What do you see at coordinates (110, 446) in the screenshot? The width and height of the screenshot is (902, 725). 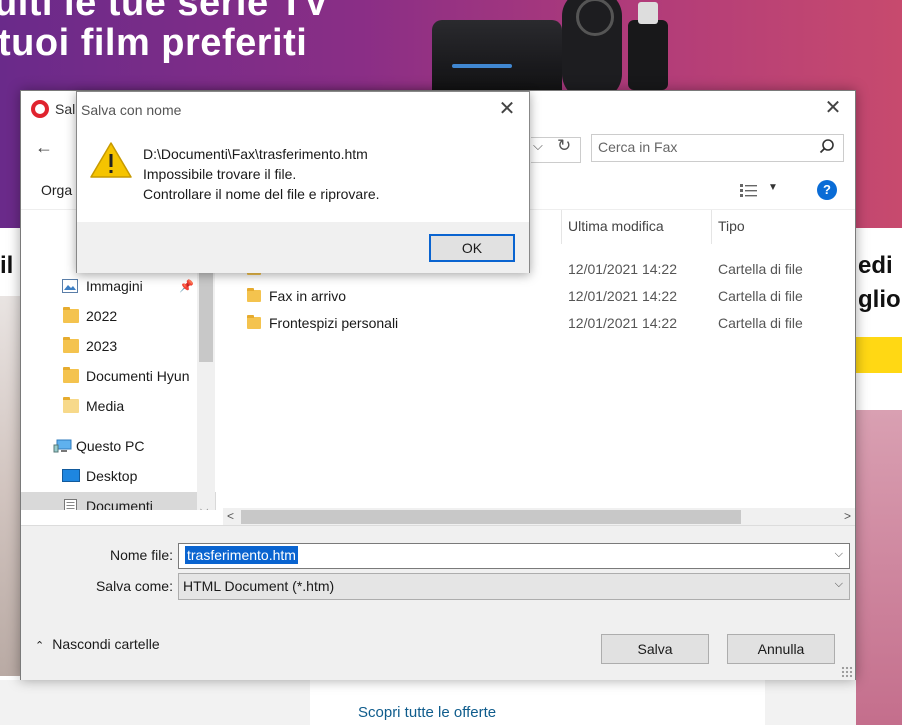 I see `nav-label: Questo PC` at bounding box center [110, 446].